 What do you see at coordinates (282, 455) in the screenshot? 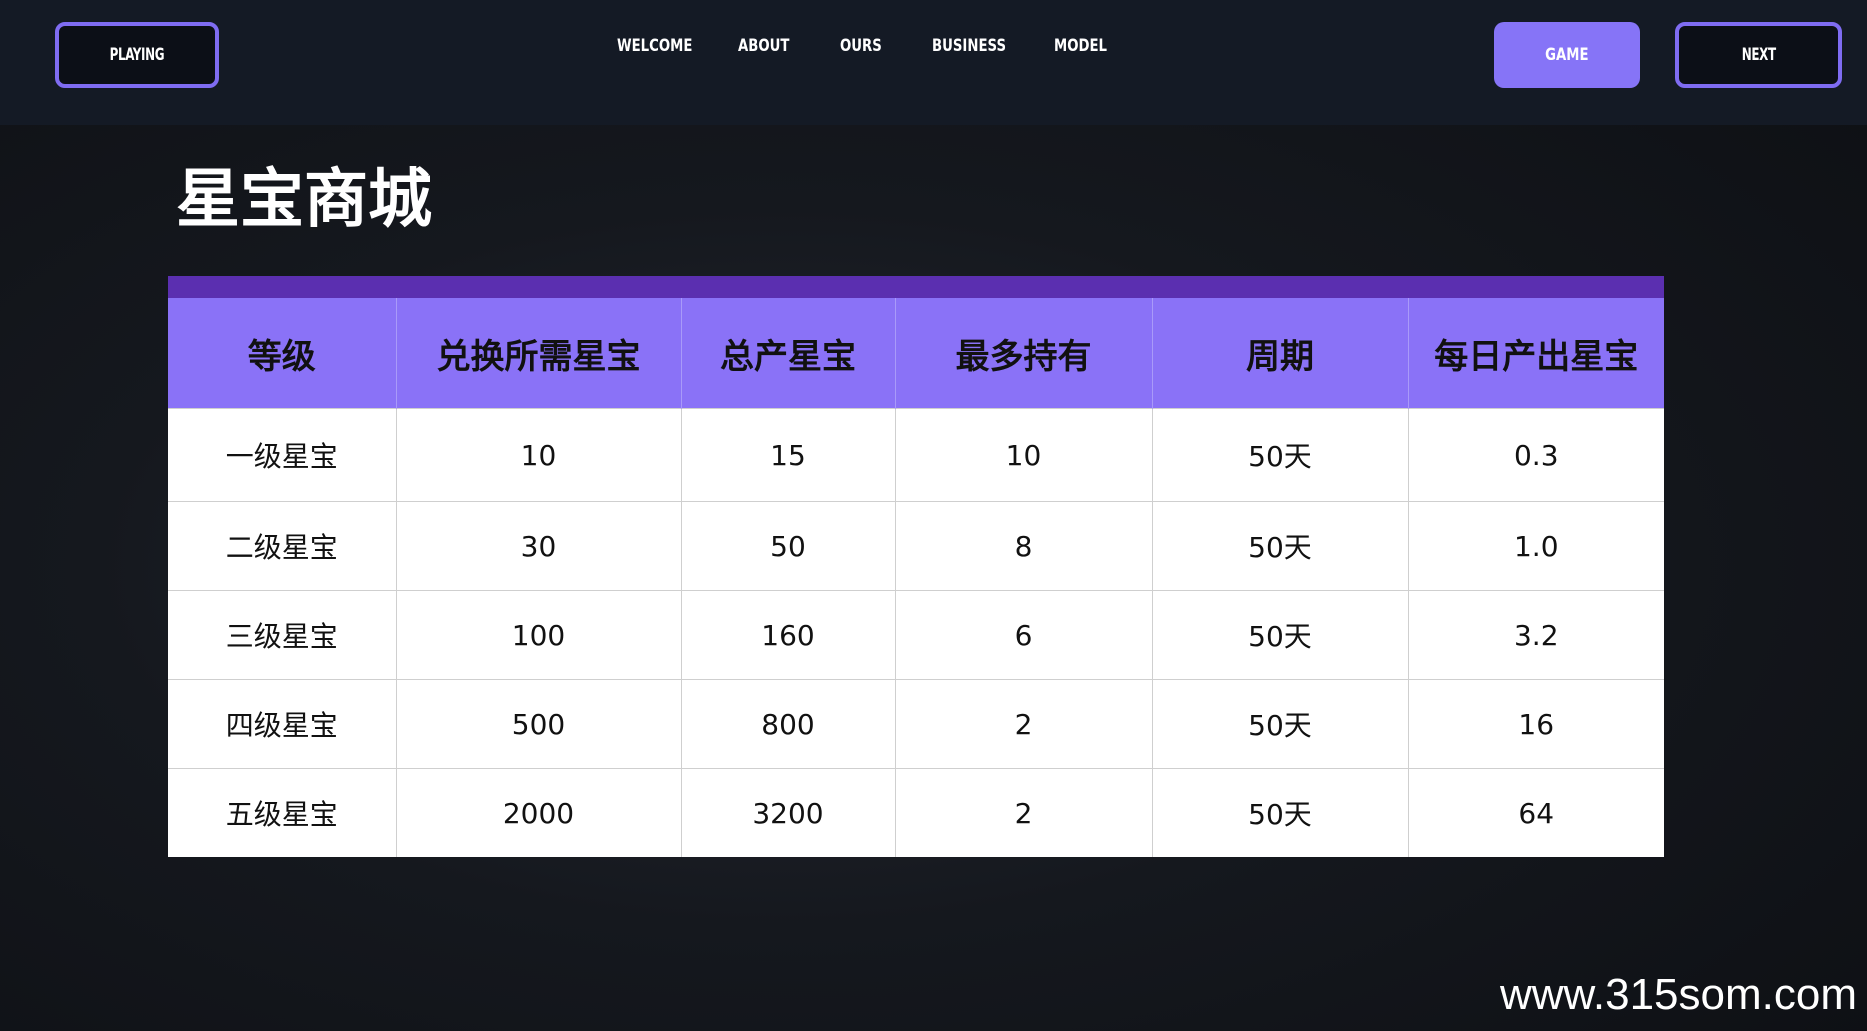
I see `table-cell: 一级星宝` at bounding box center [282, 455].